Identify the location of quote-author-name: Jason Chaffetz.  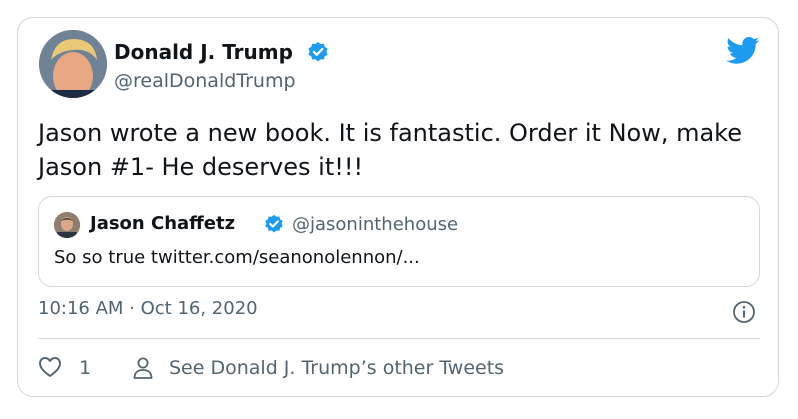
(162, 223).